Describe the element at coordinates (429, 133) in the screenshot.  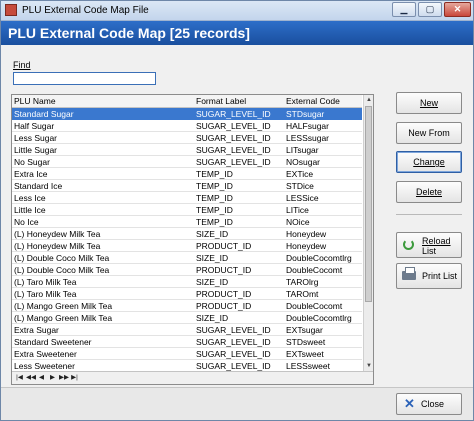
I see `new-from-button: New From` at that location.